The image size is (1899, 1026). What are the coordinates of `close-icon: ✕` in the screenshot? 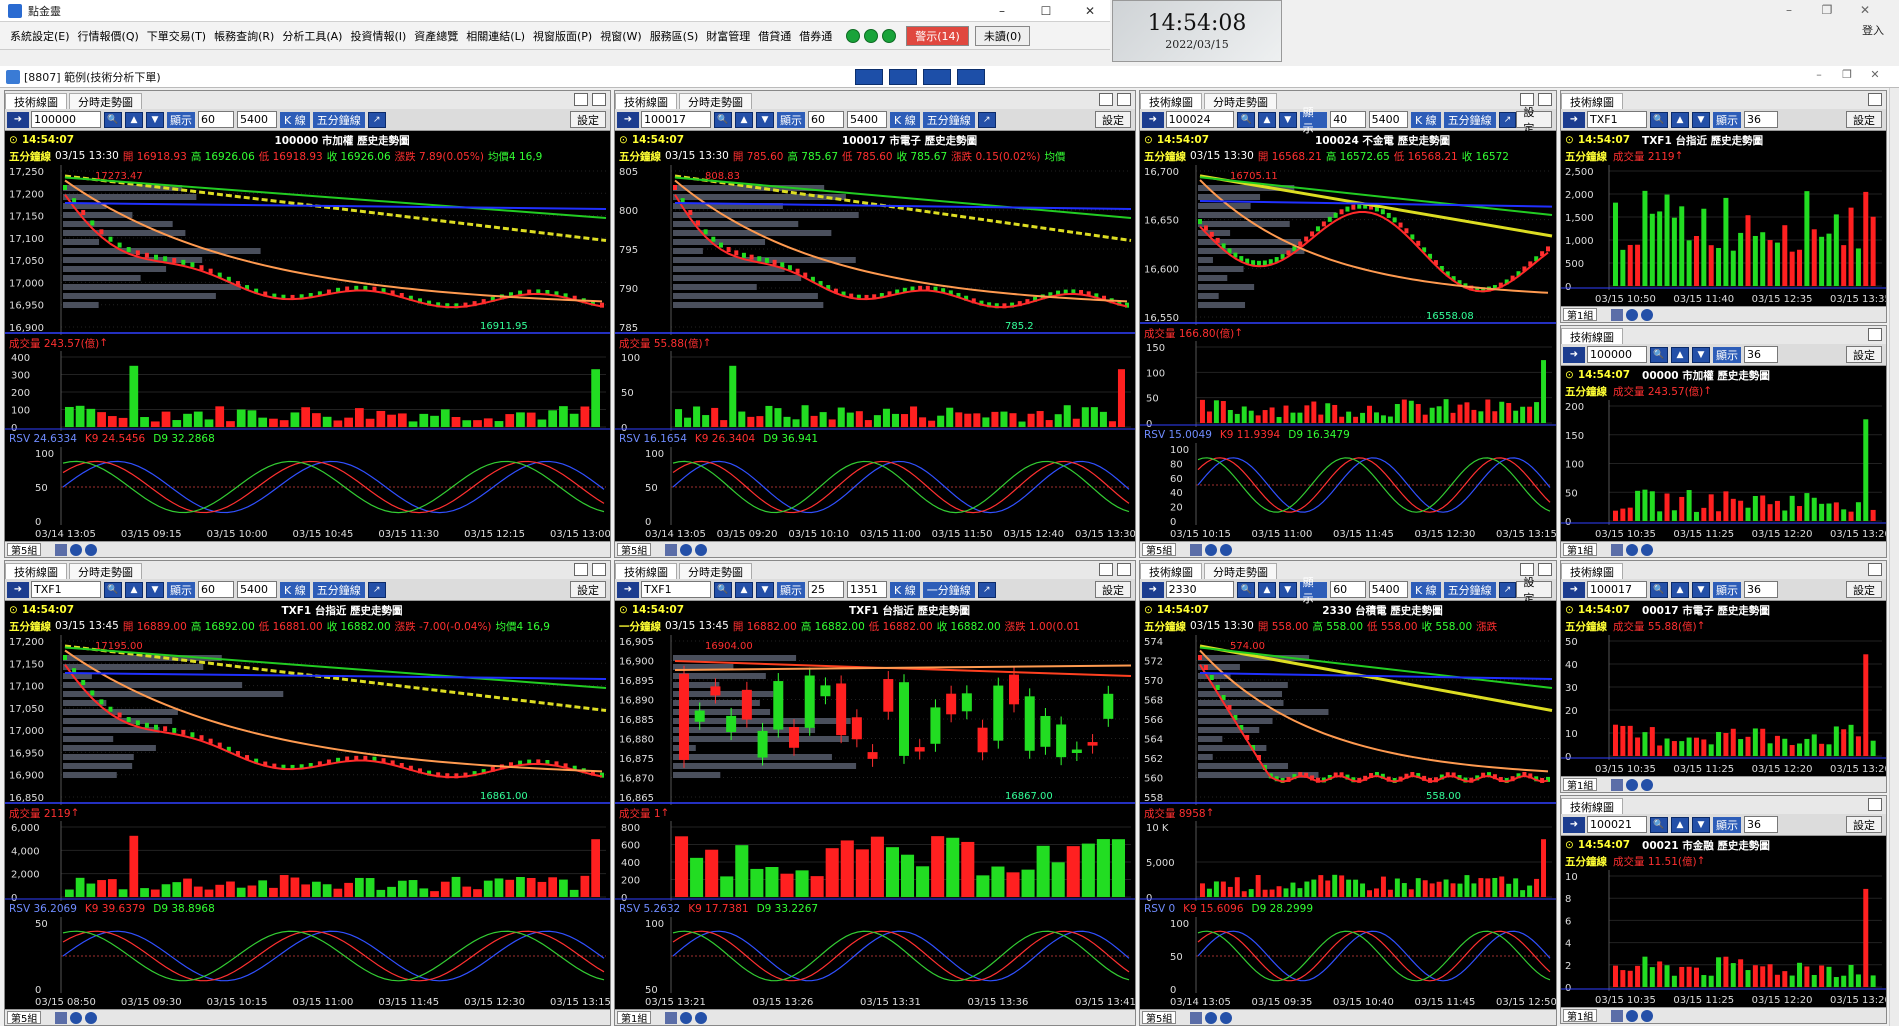 It's located at (1865, 10).